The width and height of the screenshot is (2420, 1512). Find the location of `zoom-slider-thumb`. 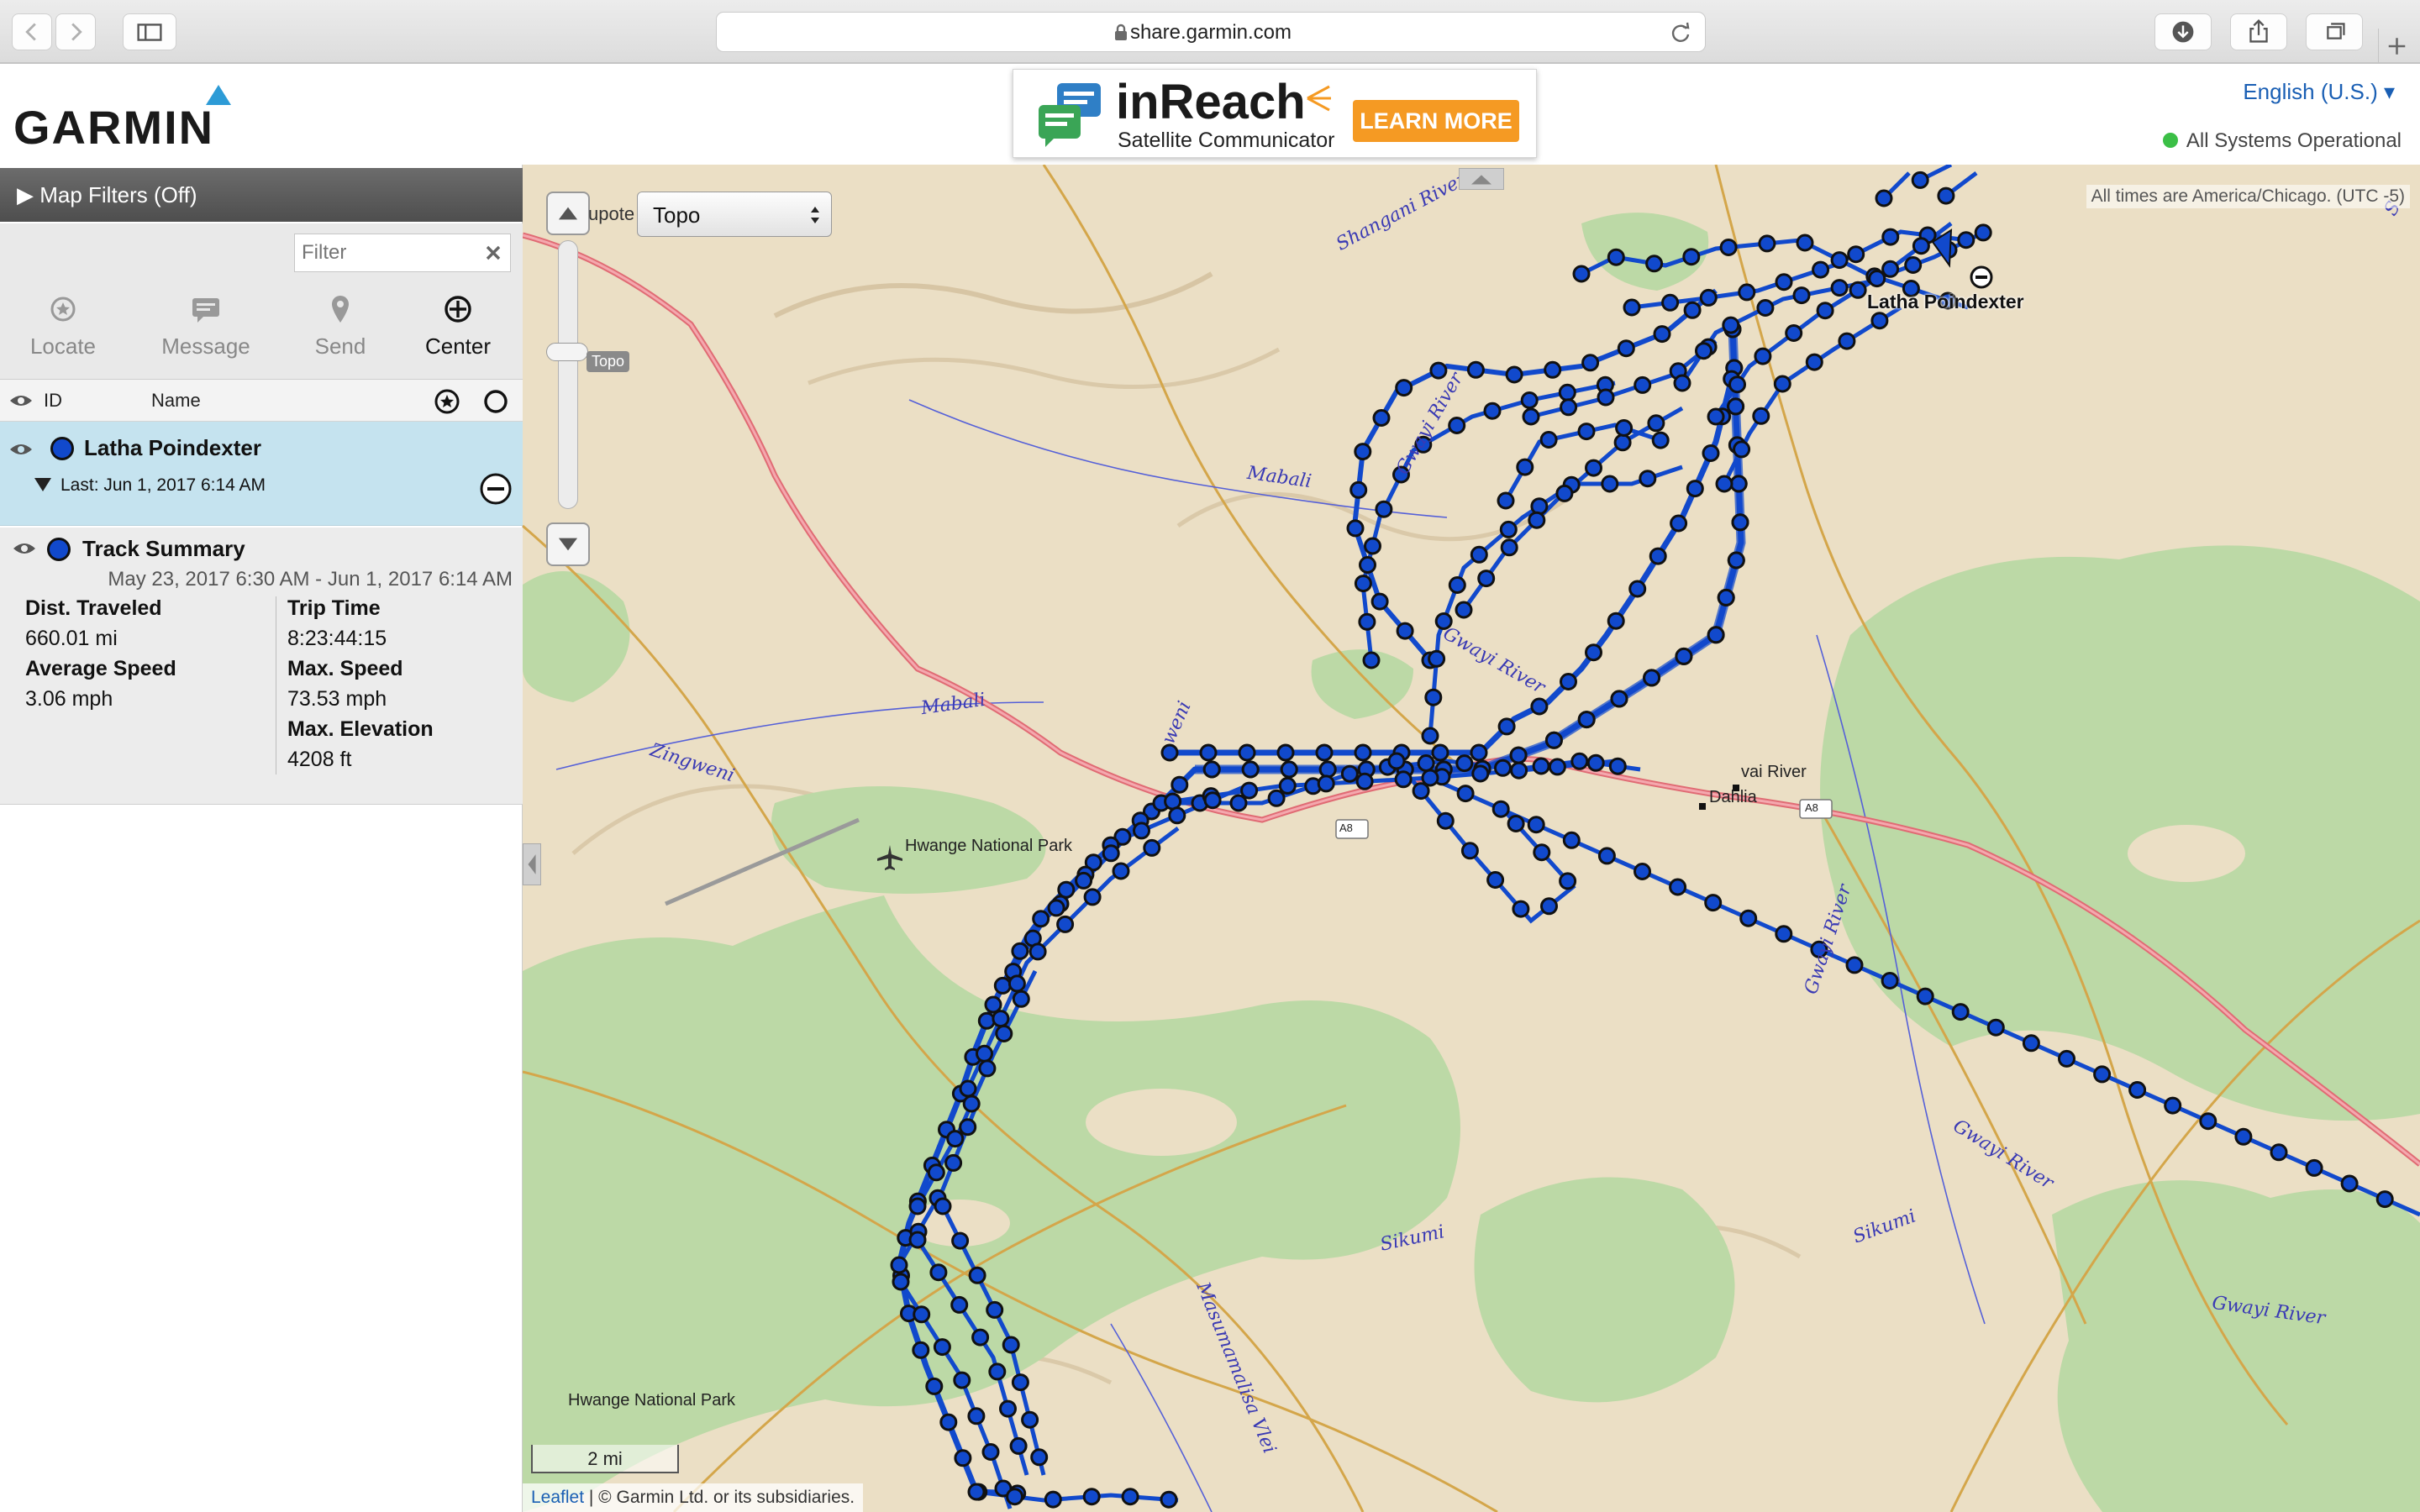

zoom-slider-thumb is located at coordinates (567, 352).